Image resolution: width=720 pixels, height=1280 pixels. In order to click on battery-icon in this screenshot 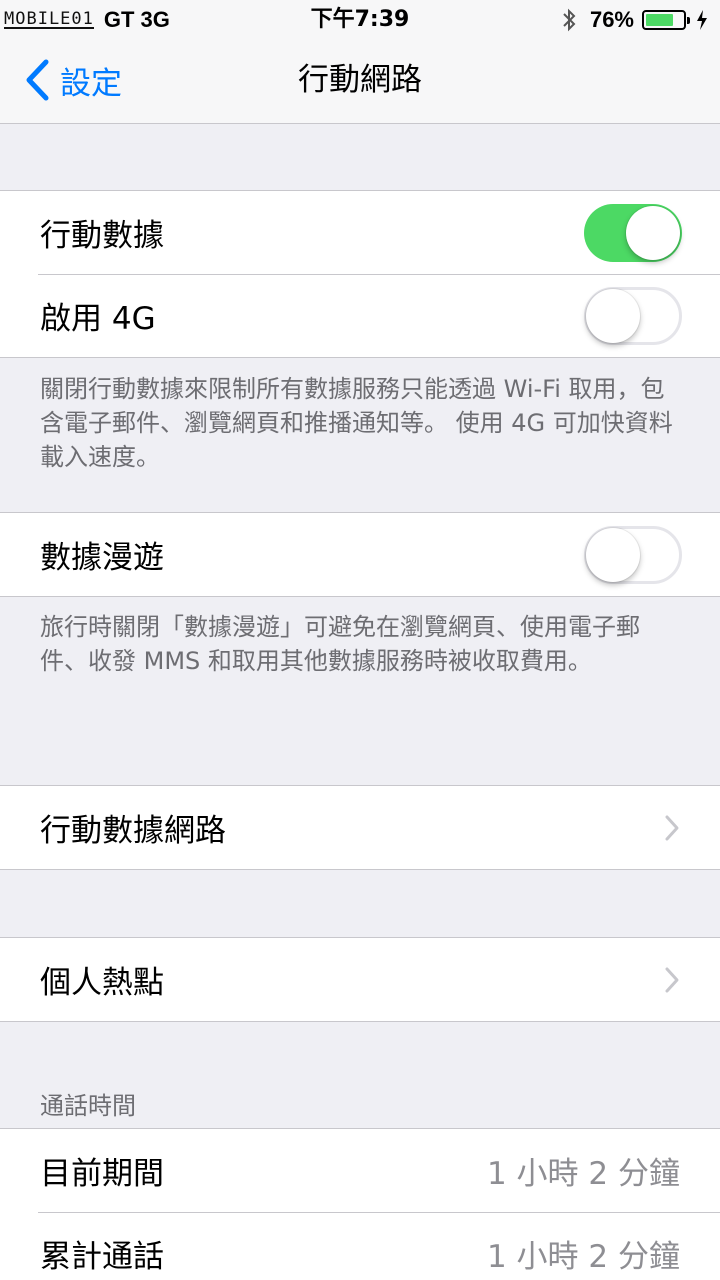, I will do `click(666, 20)`.